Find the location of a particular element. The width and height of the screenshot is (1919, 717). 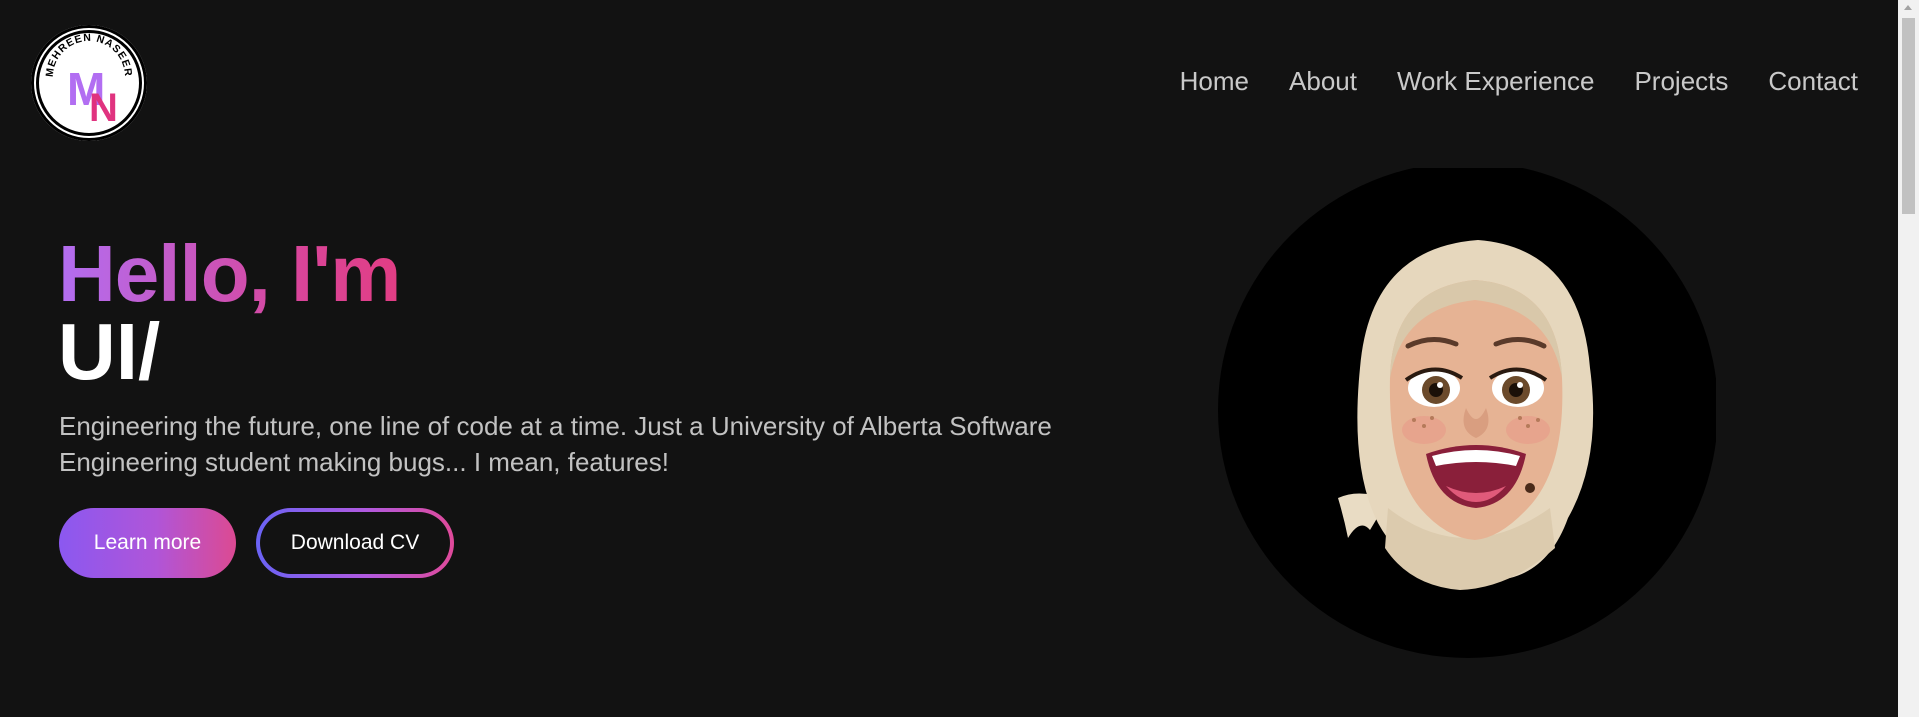

scroll-thumb is located at coordinates (1908, 116).